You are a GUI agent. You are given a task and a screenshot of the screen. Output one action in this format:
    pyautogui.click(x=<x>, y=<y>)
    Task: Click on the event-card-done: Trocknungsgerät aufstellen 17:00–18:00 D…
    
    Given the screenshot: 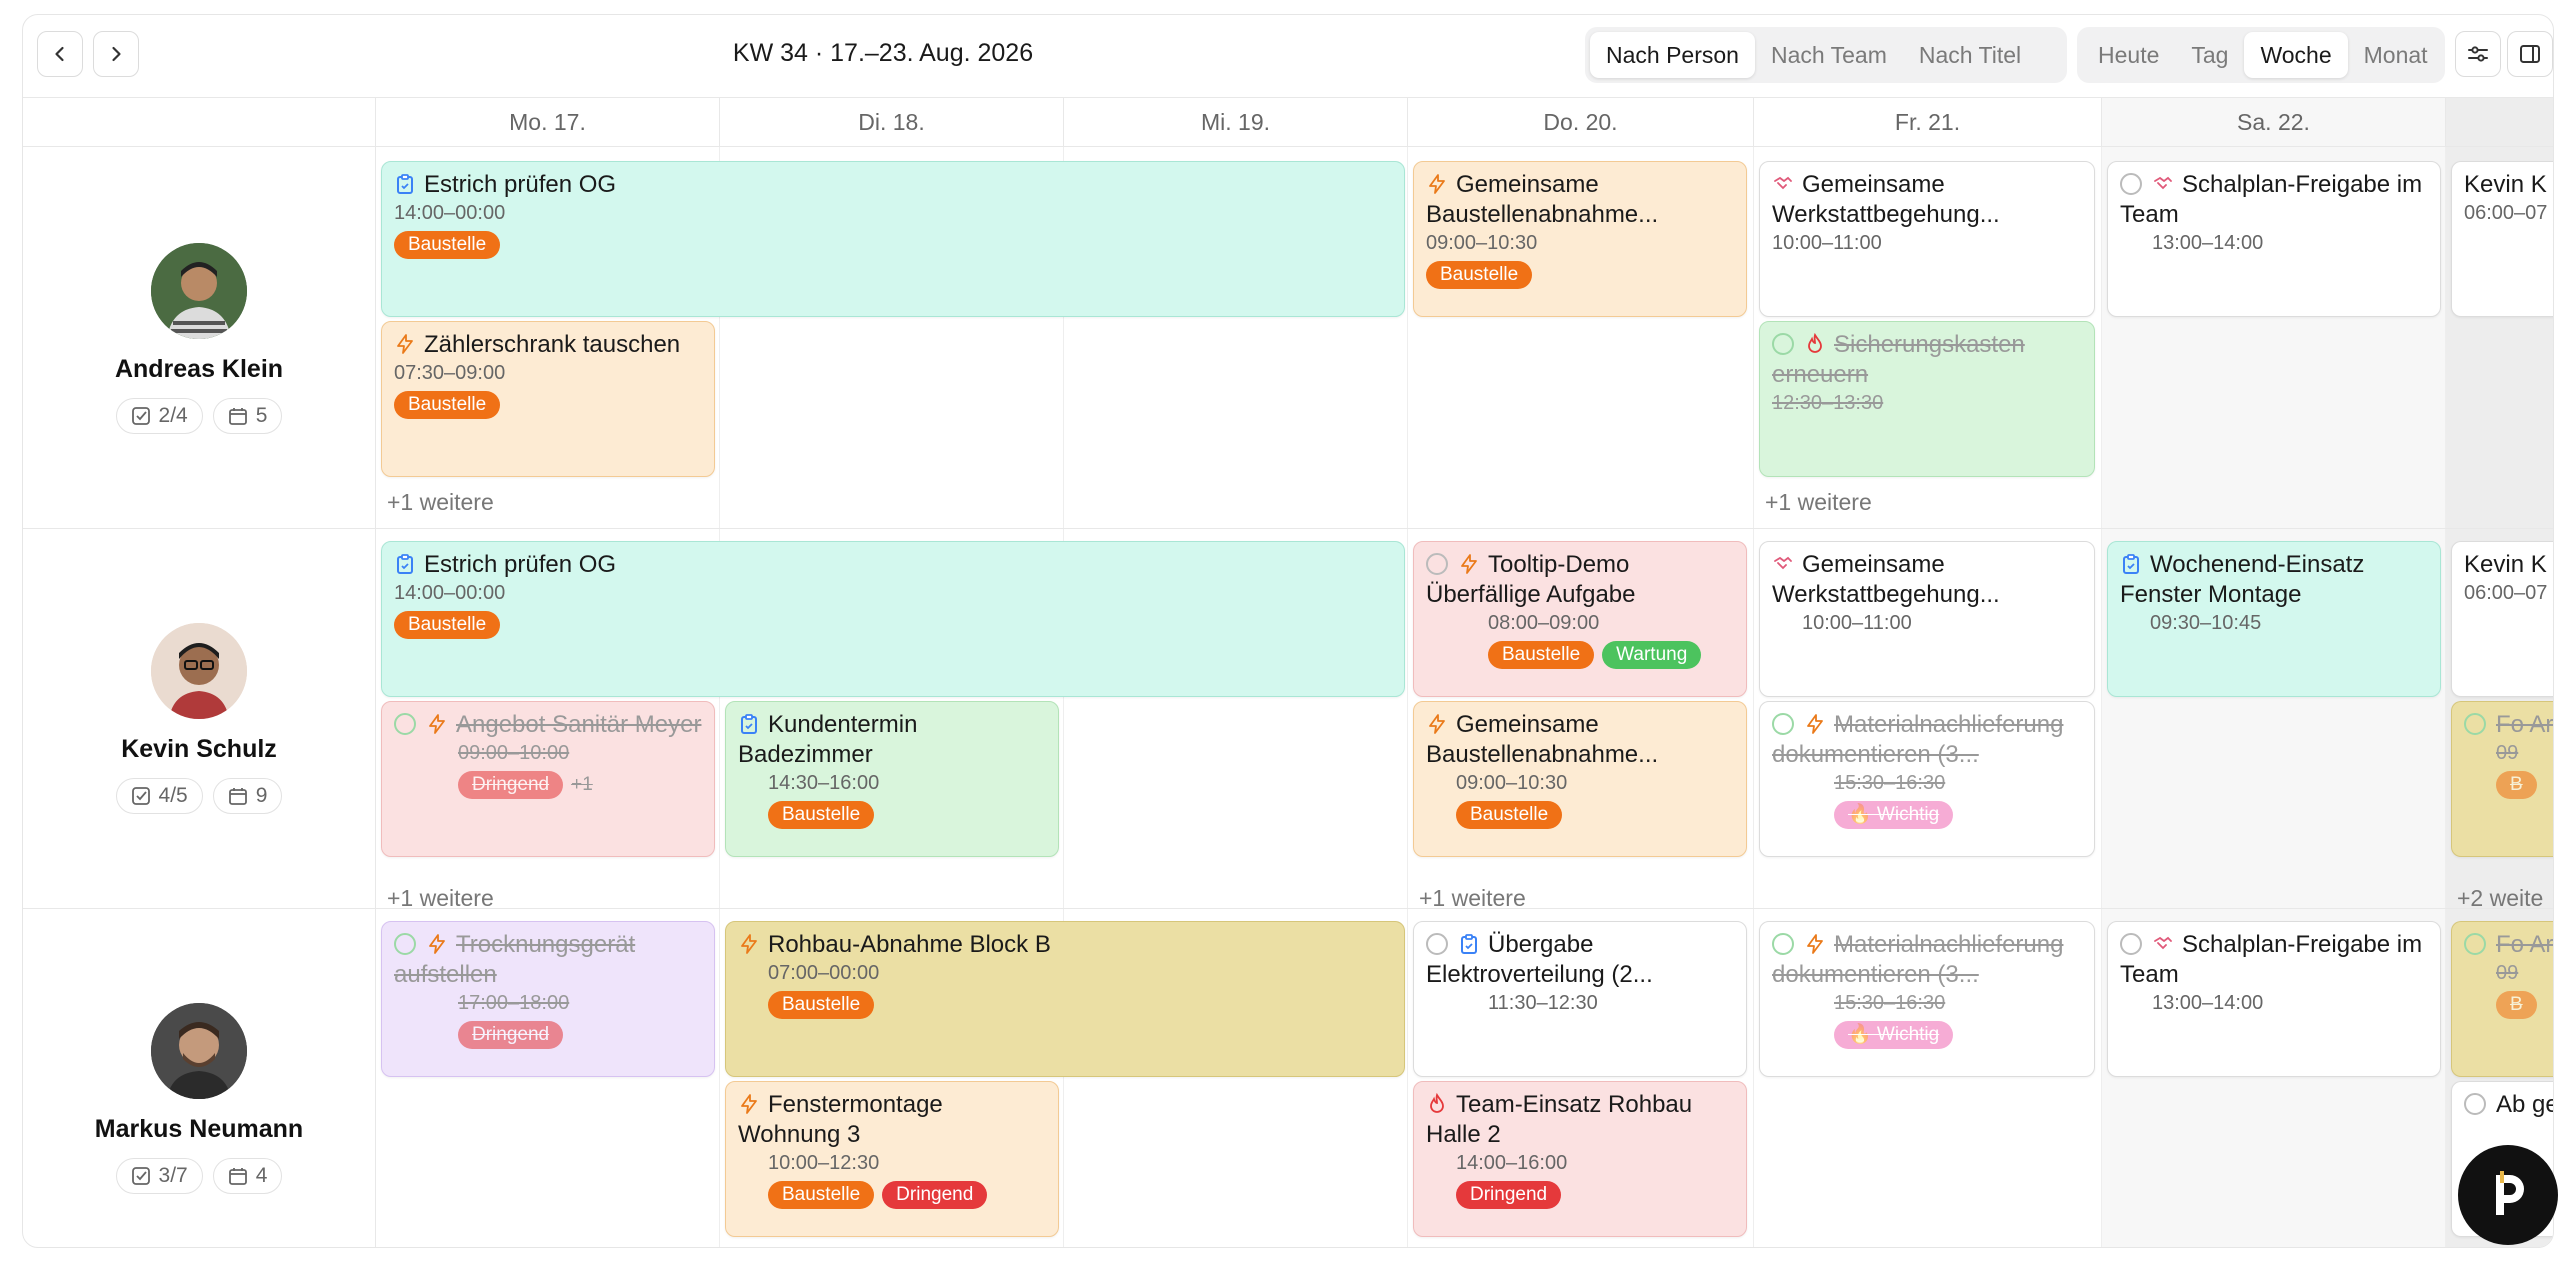 What is the action you would take?
    pyautogui.click(x=548, y=999)
    